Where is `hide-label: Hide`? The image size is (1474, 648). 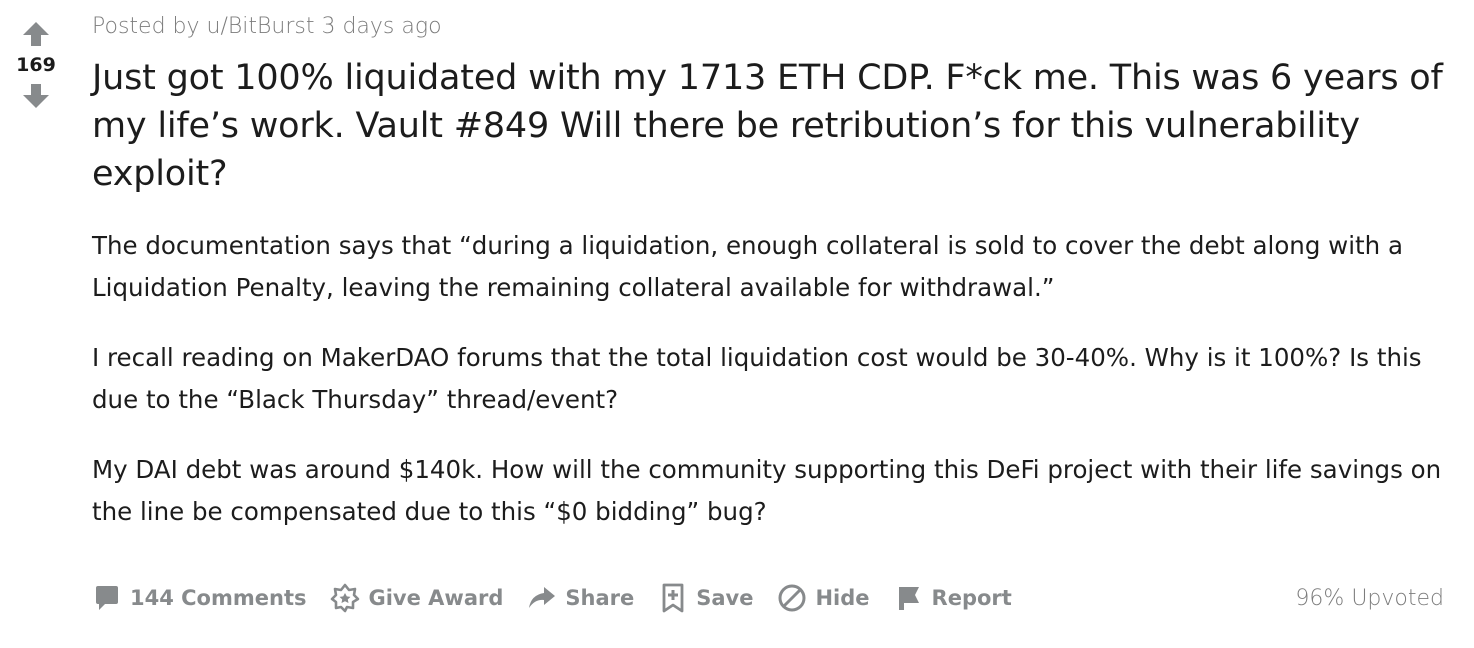 hide-label: Hide is located at coordinates (842, 598).